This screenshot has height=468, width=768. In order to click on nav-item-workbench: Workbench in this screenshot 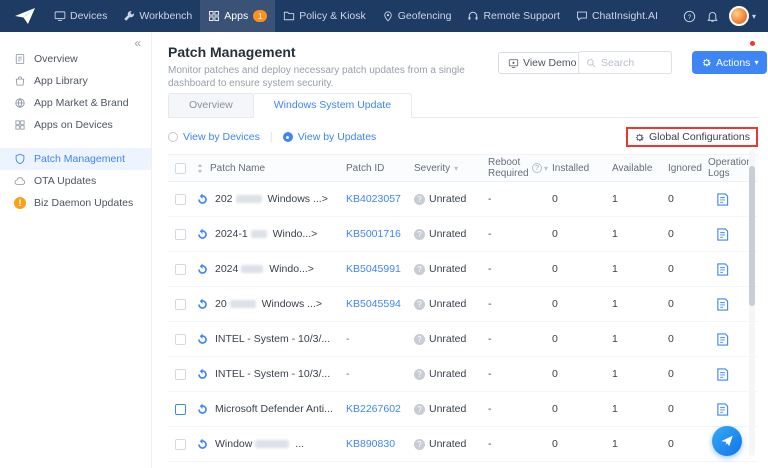, I will do `click(157, 16)`.